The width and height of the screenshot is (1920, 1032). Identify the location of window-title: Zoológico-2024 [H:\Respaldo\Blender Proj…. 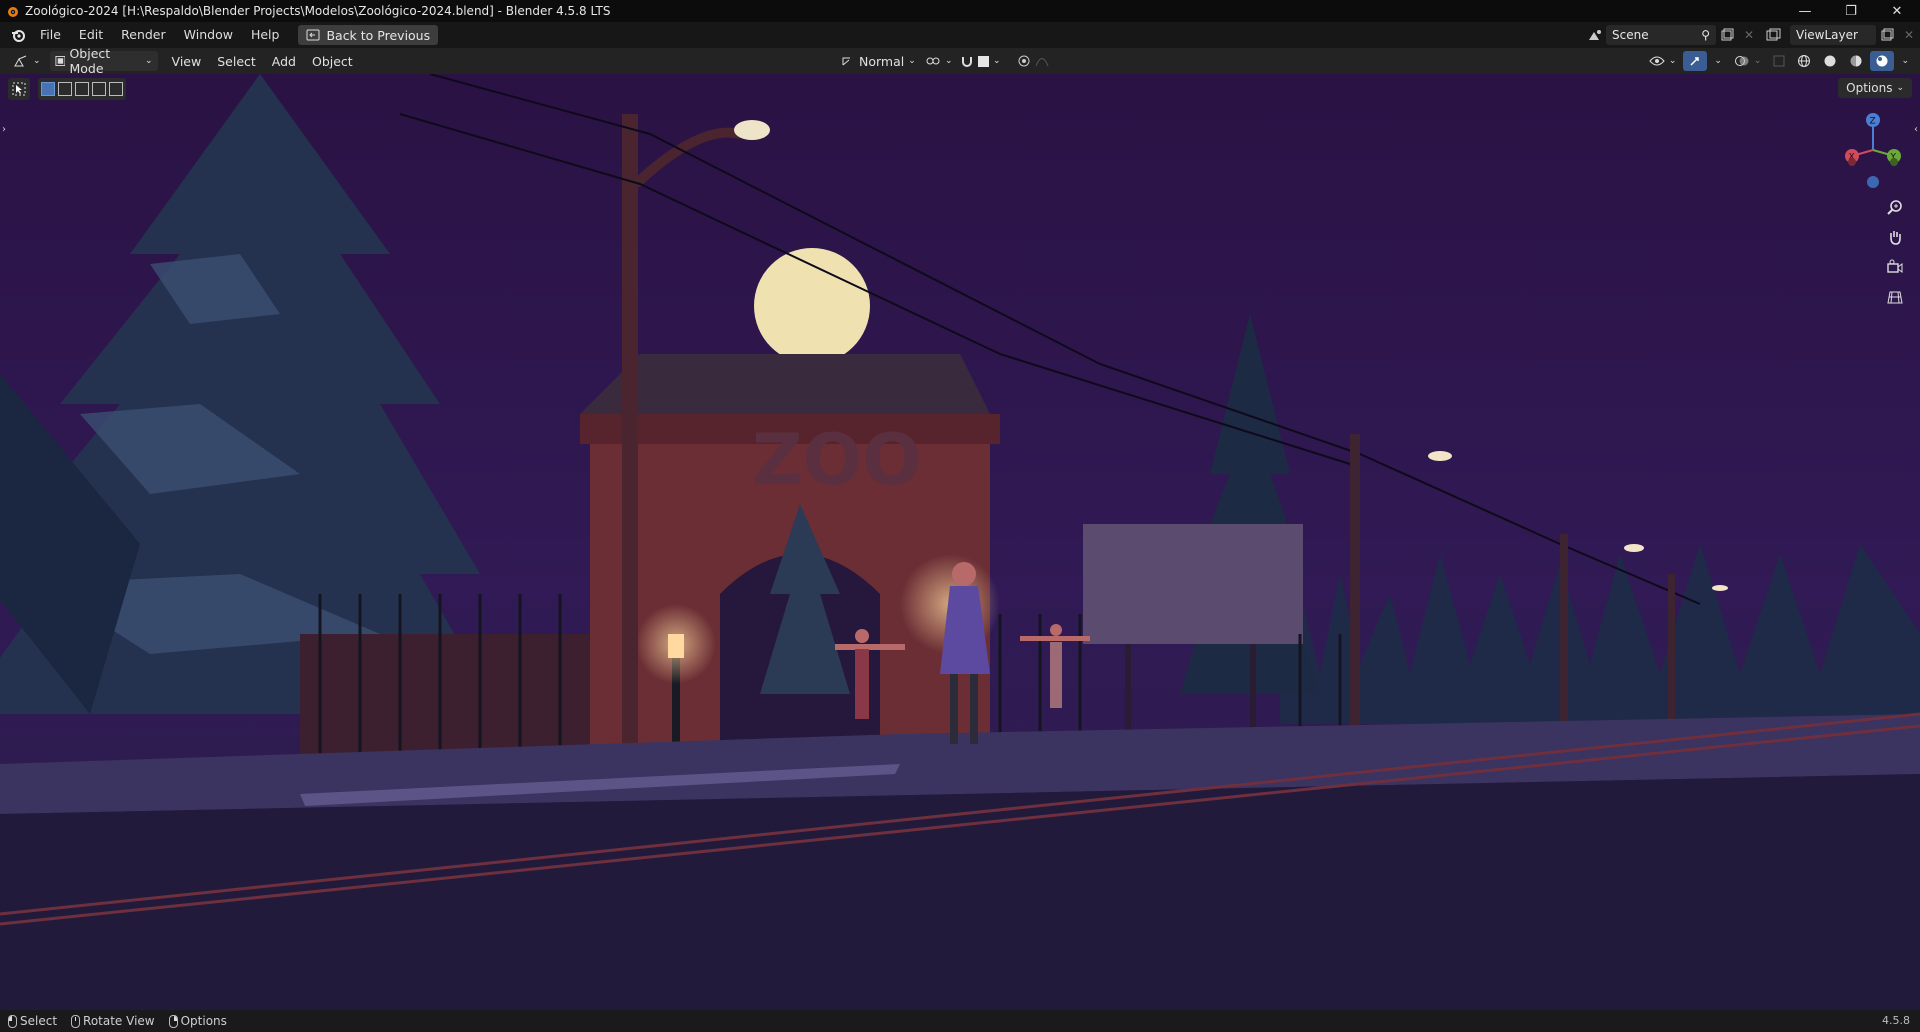
(318, 11).